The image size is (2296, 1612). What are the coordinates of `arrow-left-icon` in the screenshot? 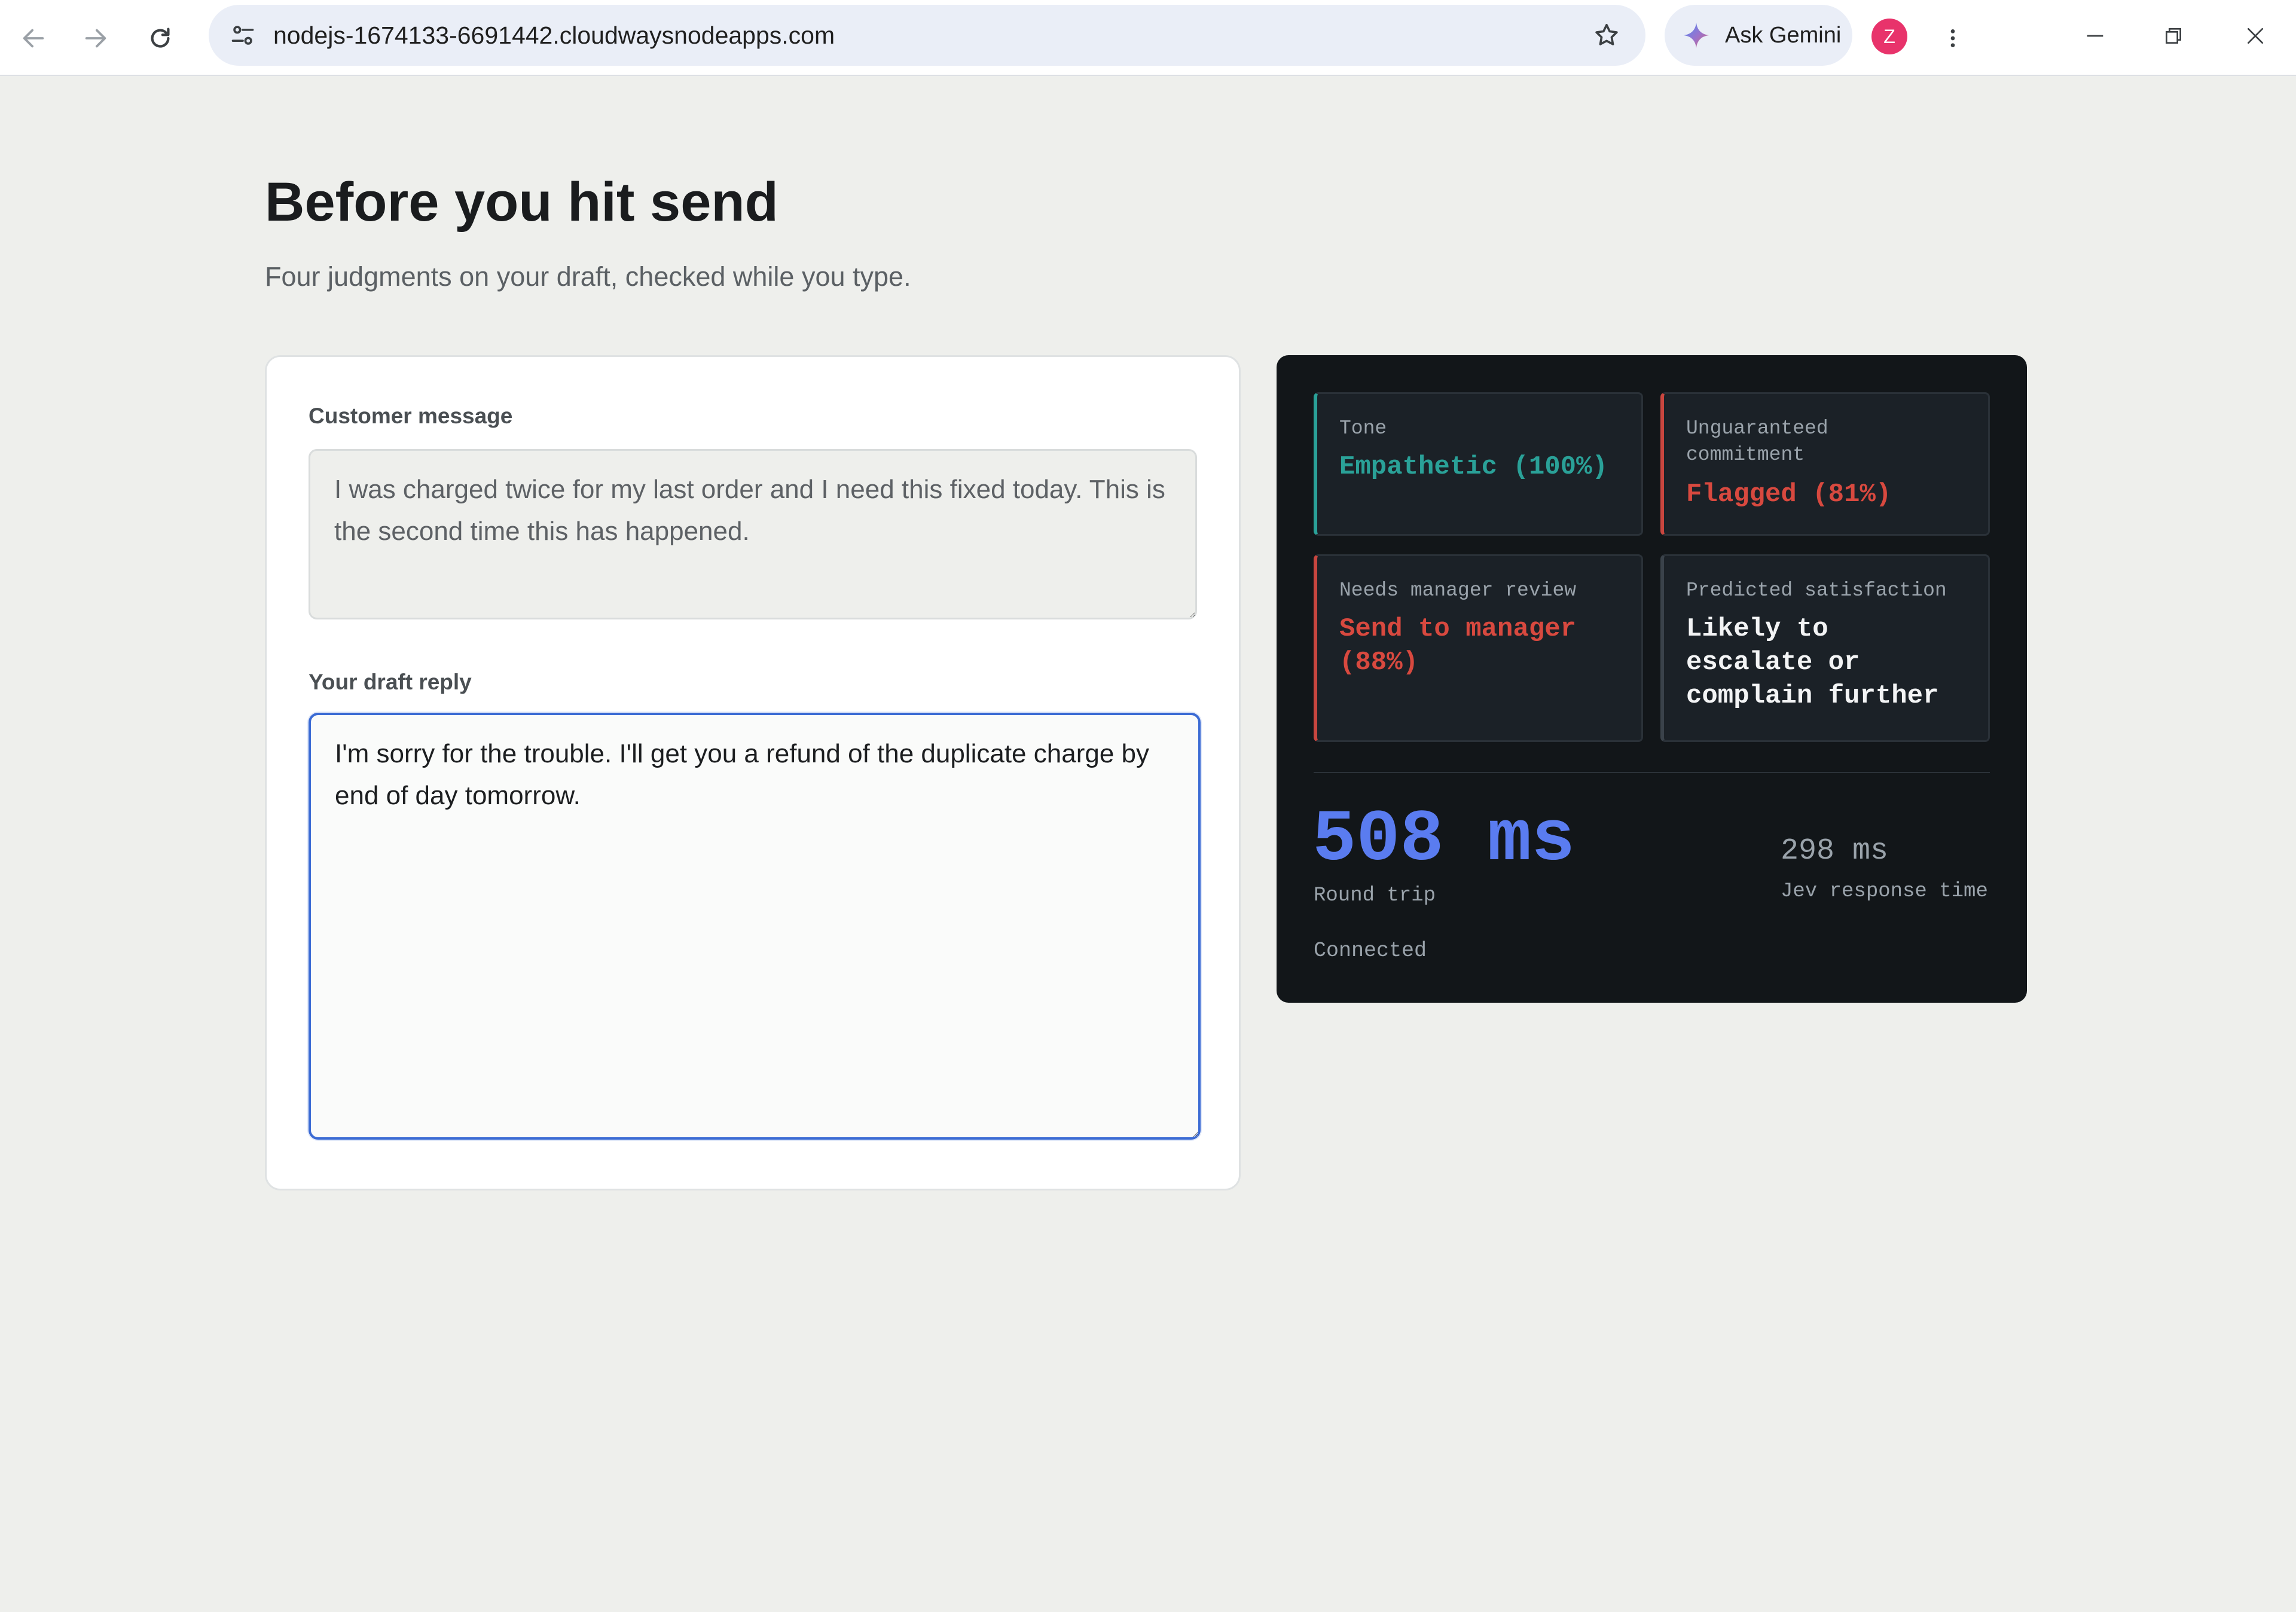 It's located at (33, 39).